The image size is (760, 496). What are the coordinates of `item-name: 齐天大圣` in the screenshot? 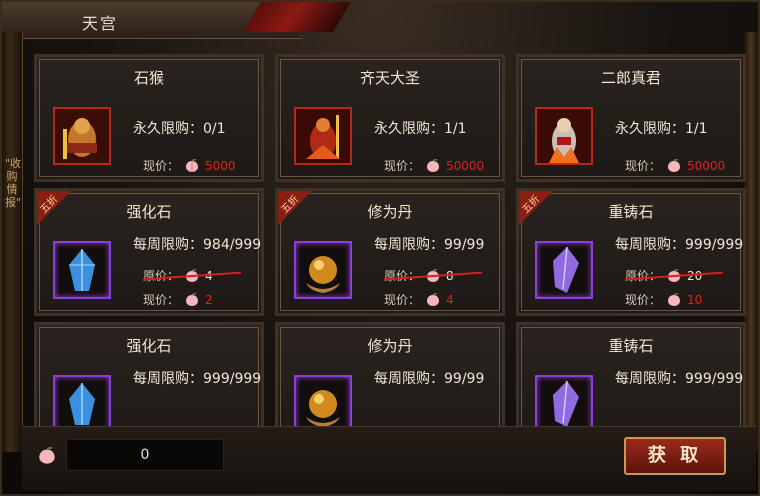 It's located at (389, 78).